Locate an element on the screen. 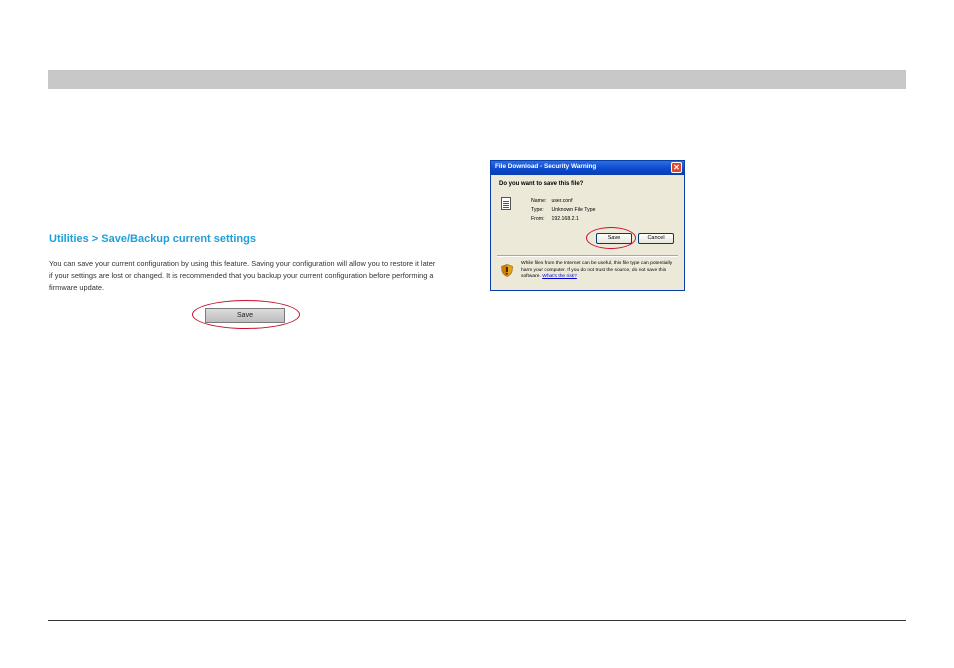 The height and width of the screenshot is (668, 954). file-type-value: Unknown File Type is located at coordinates (573, 210).